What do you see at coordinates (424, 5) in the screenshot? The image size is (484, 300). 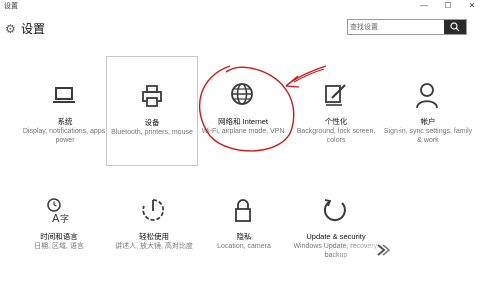 I see `minimize-button: —` at bounding box center [424, 5].